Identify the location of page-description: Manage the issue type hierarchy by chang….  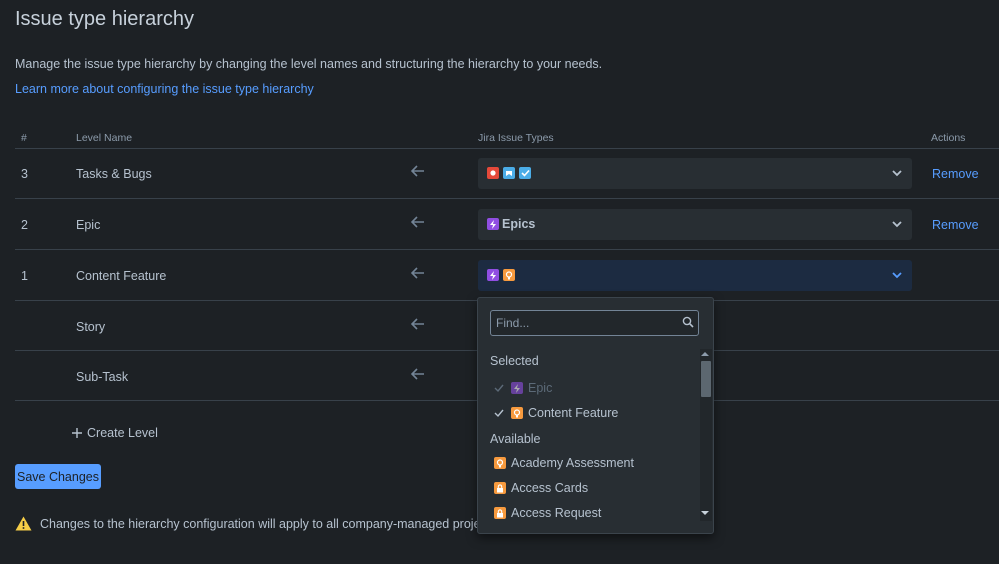
(309, 64).